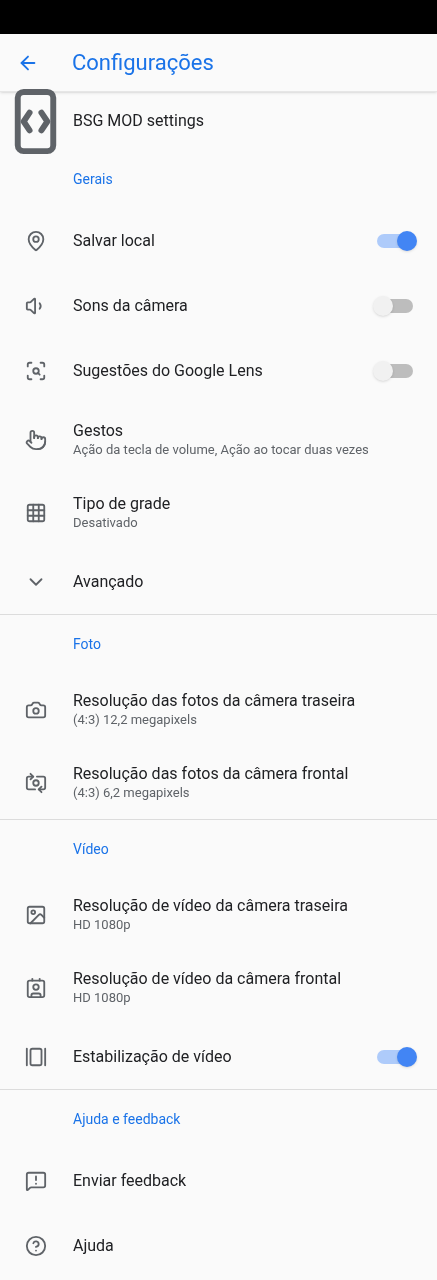 The width and height of the screenshot is (437, 1280). What do you see at coordinates (168, 370) in the screenshot?
I see `item-title: Sugestões do Google Lens` at bounding box center [168, 370].